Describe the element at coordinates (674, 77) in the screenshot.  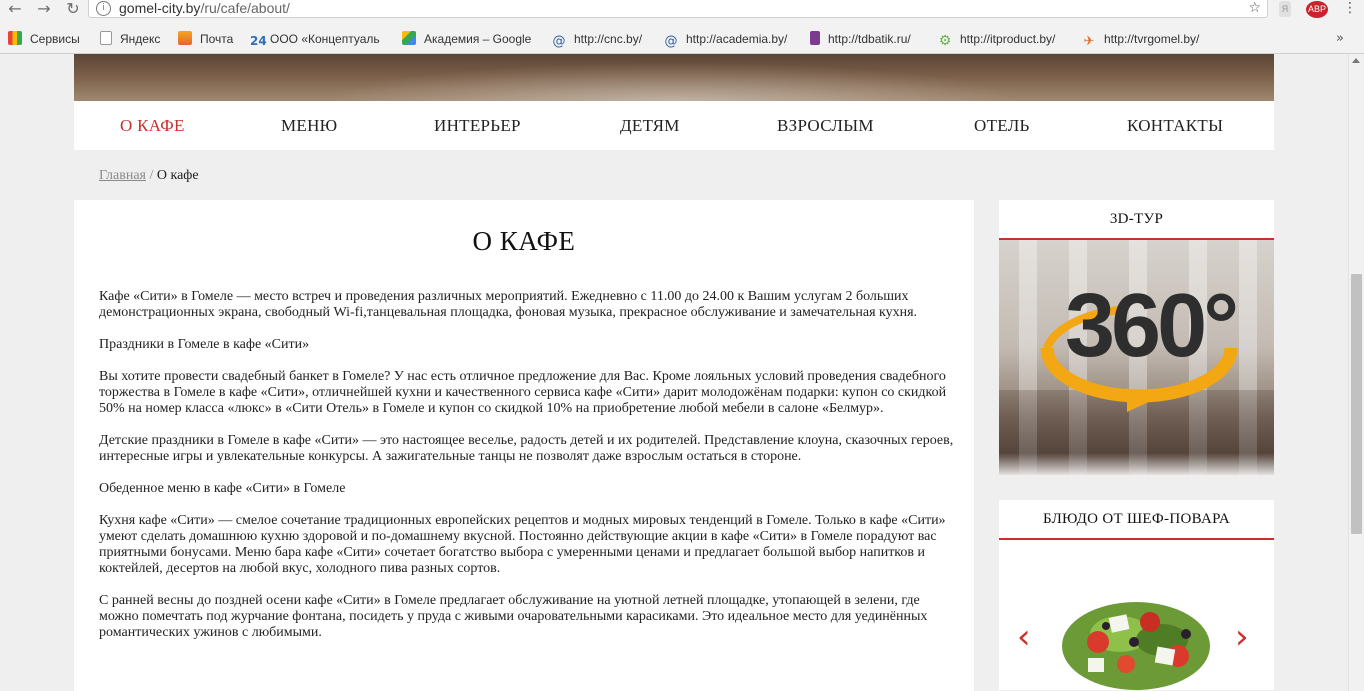
I see `header-banner-image` at that location.